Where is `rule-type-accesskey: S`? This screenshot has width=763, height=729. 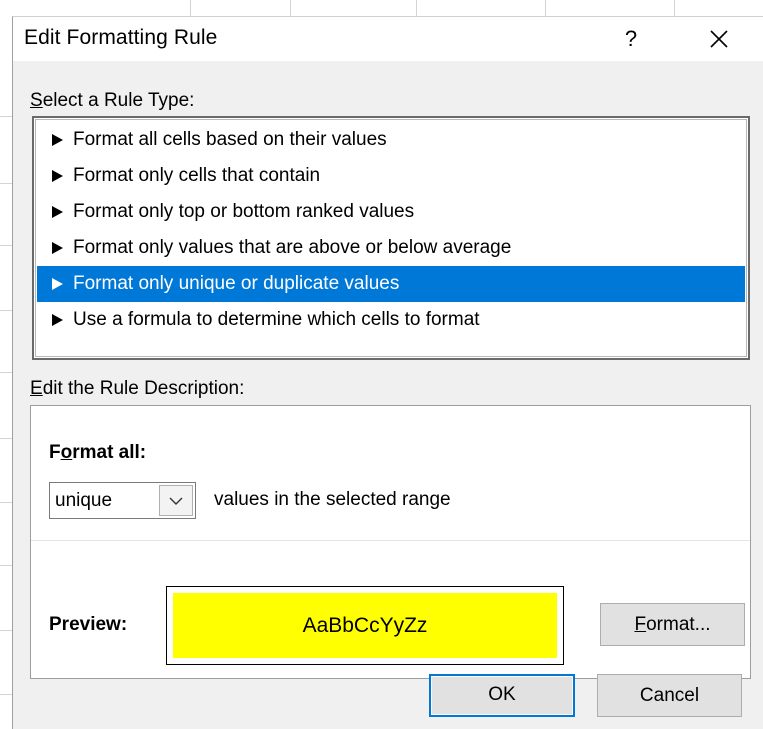
rule-type-accesskey: S is located at coordinates (36, 100).